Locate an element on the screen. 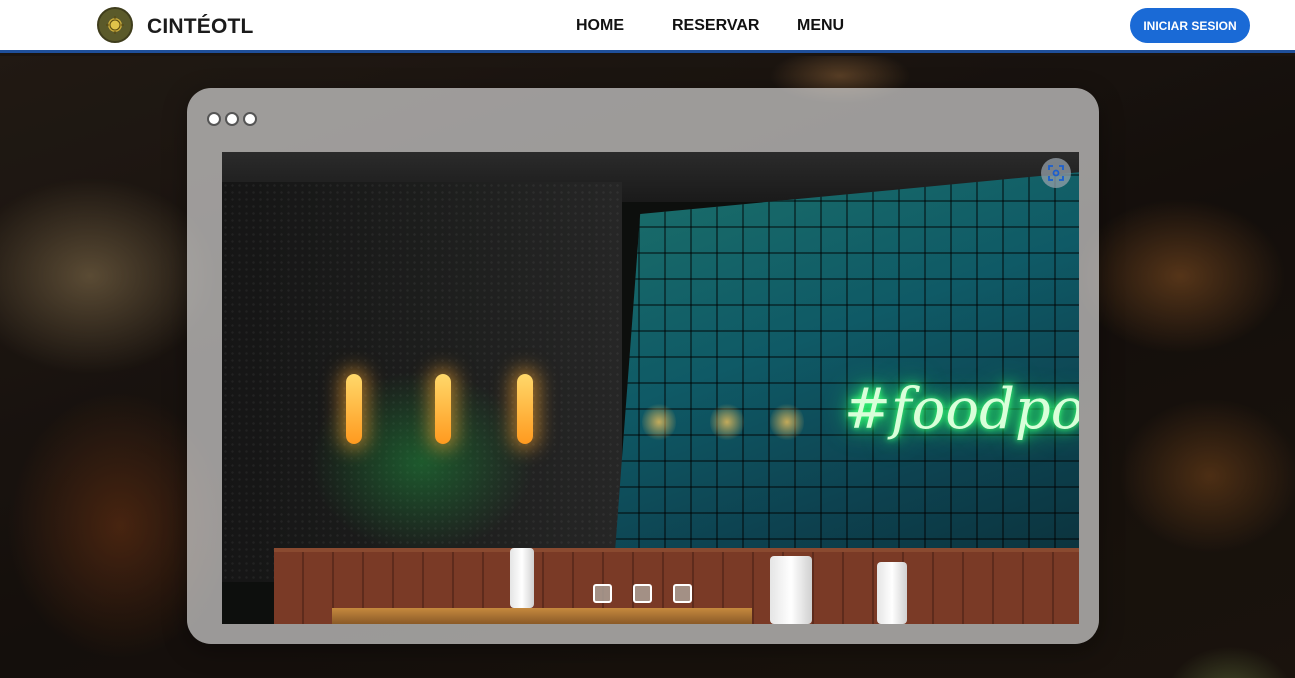  login-button: INICIAR SESION is located at coordinates (1190, 25).